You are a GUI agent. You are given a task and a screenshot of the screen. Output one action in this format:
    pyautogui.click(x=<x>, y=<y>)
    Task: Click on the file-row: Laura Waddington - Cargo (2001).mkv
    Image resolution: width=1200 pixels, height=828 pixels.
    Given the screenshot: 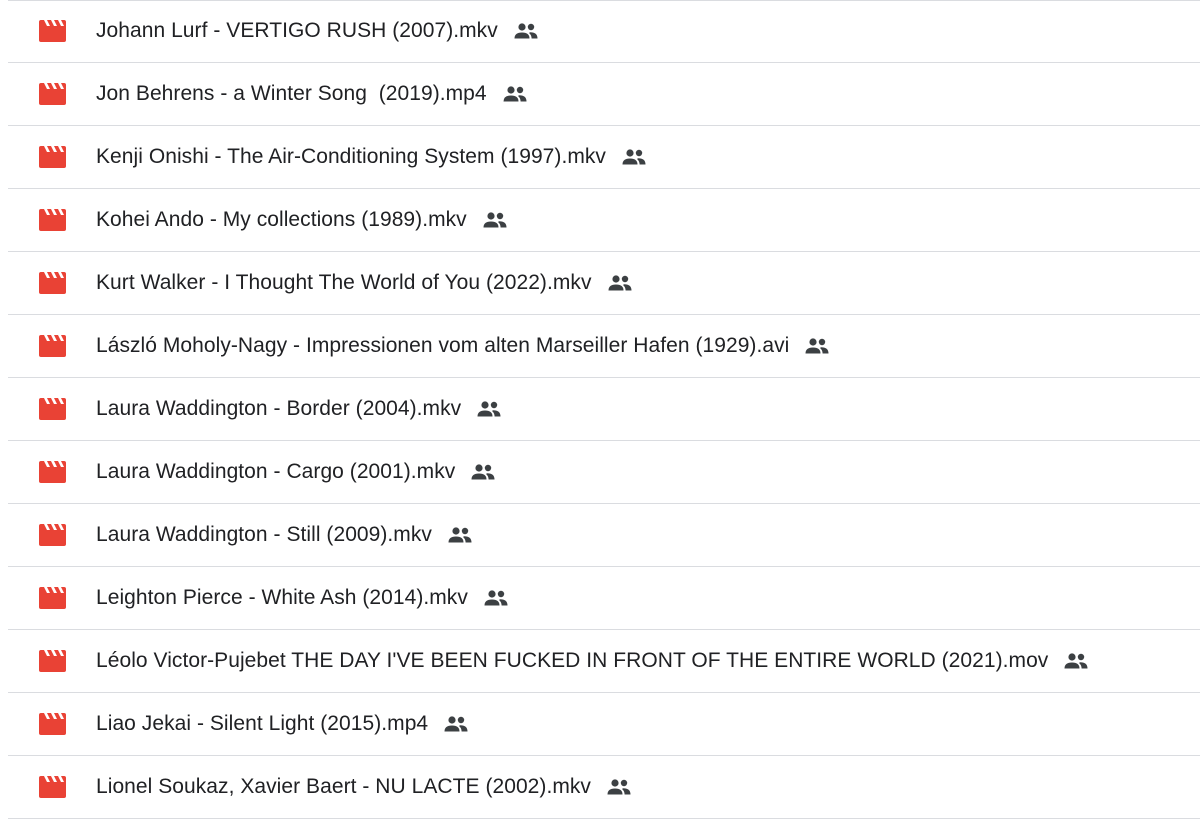 What is the action you would take?
    pyautogui.click(x=604, y=472)
    